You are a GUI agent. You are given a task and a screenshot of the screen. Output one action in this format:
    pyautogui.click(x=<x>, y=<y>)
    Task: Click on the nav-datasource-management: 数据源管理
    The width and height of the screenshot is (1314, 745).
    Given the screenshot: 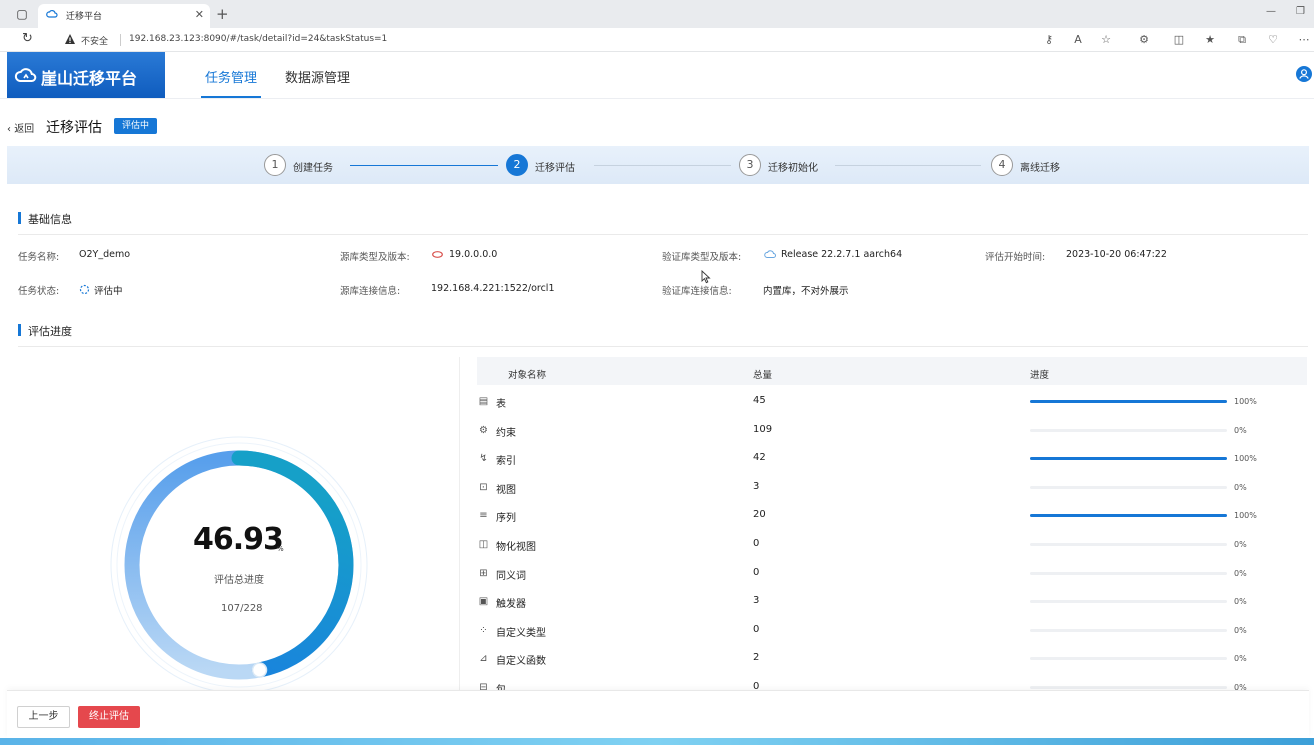 What is the action you would take?
    pyautogui.click(x=317, y=76)
    